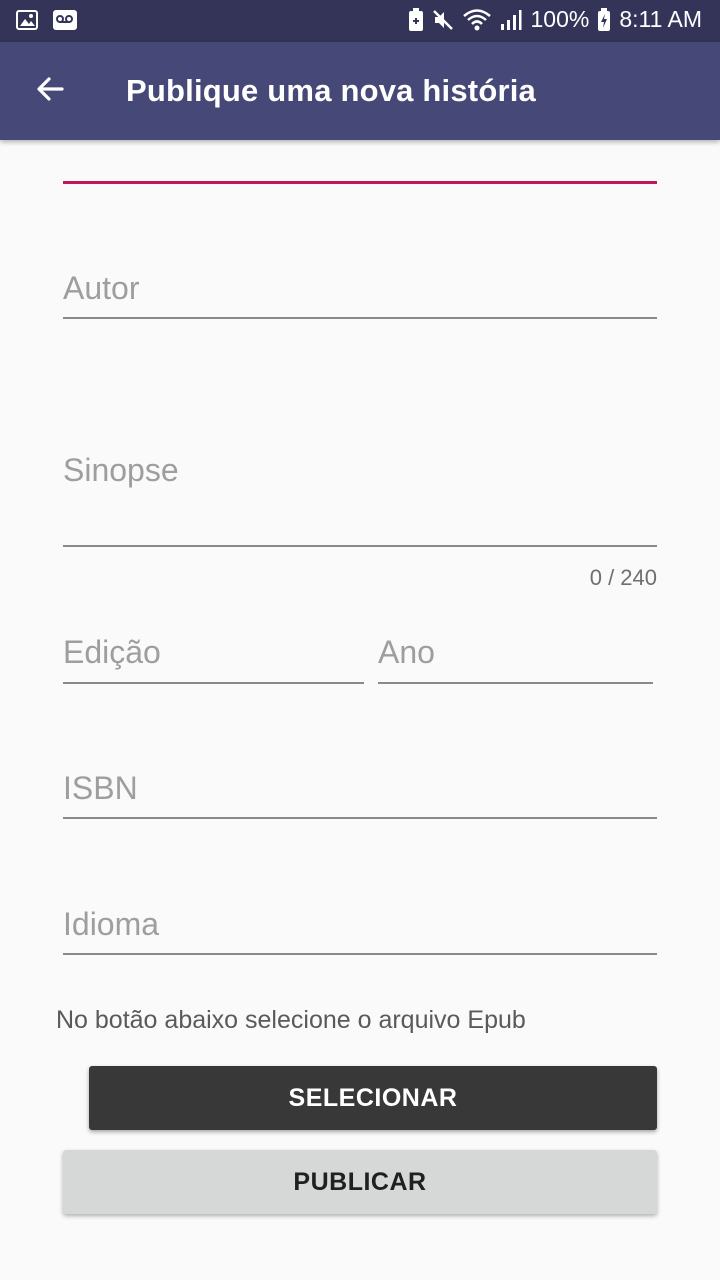 The image size is (720, 1280). What do you see at coordinates (360, 818) in the screenshot?
I see `isbn-underline` at bounding box center [360, 818].